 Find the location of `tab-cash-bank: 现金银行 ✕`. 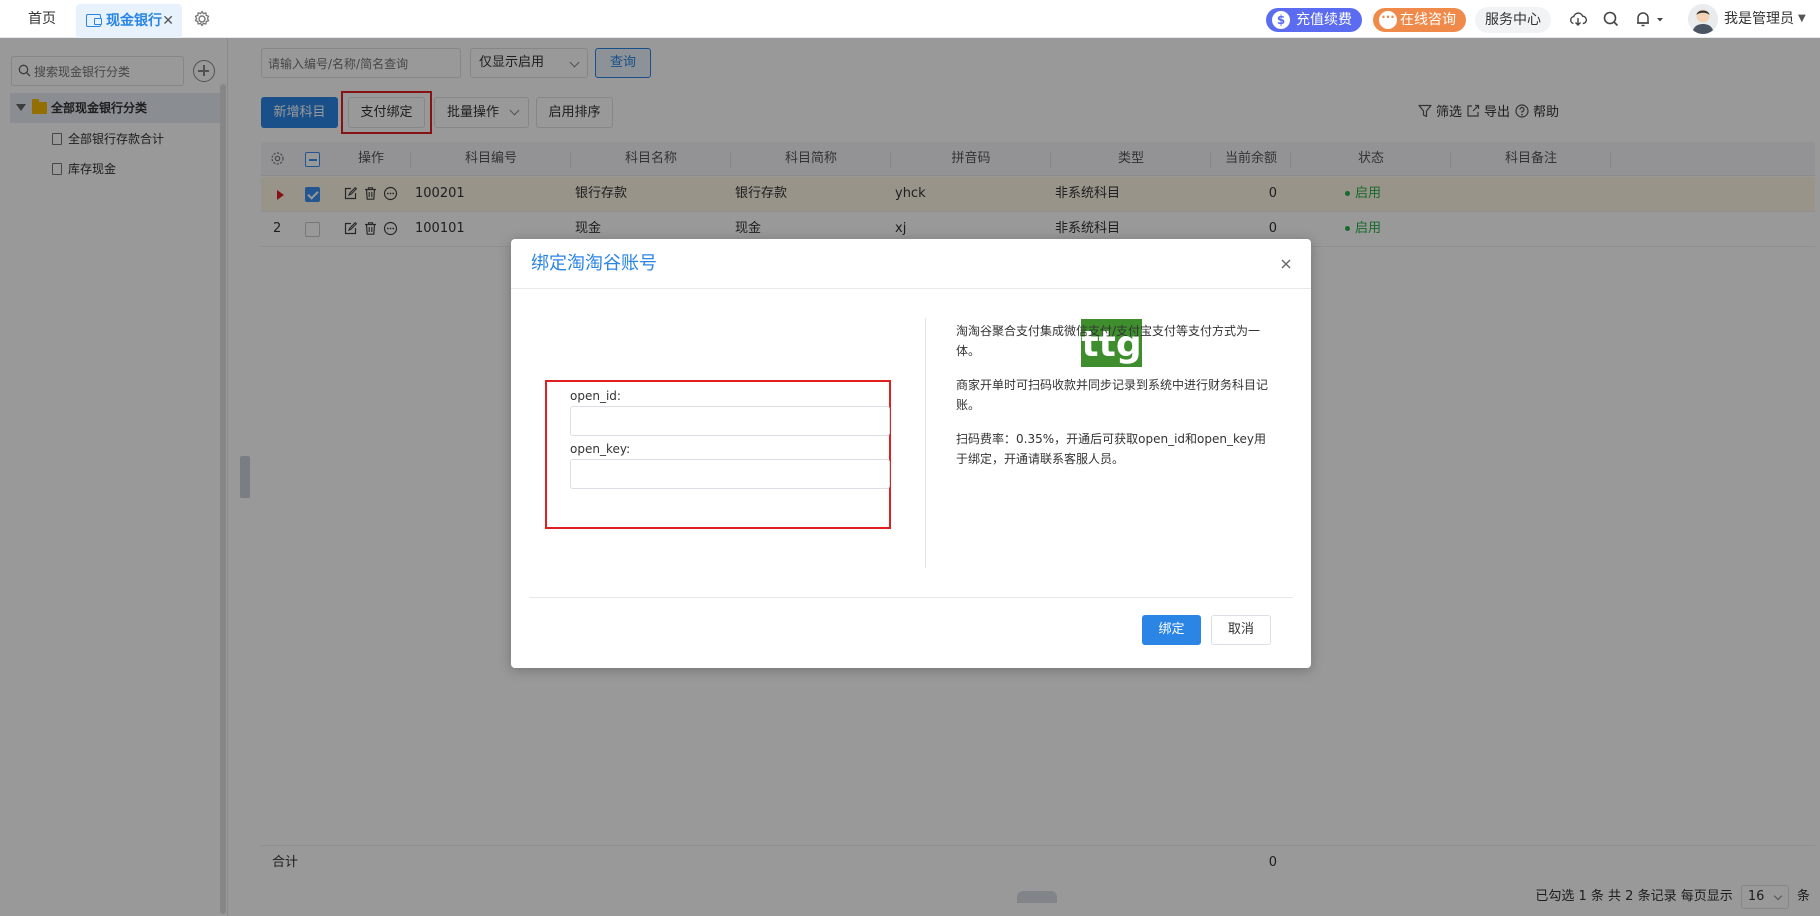

tab-cash-bank: 现金银行 ✕ is located at coordinates (129, 21).